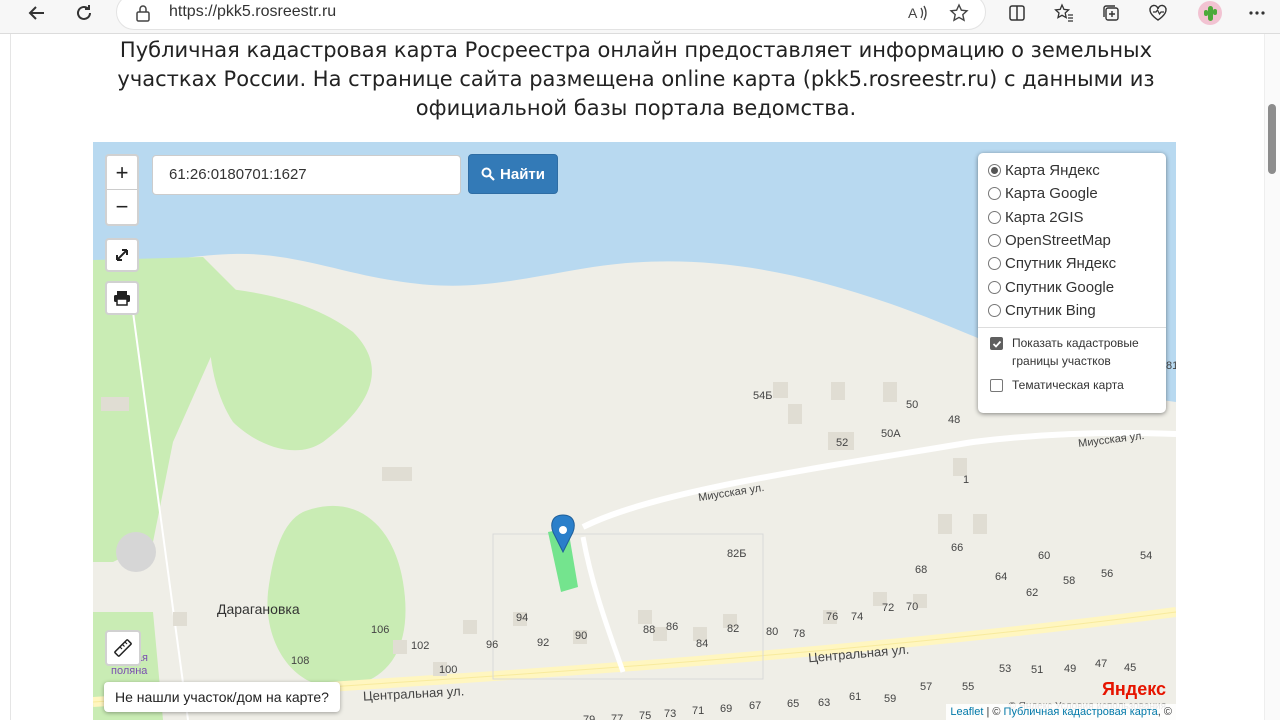 The image size is (1280, 720). Describe the element at coordinates (1146, 556) in the screenshot. I see `house-number: 54` at that location.